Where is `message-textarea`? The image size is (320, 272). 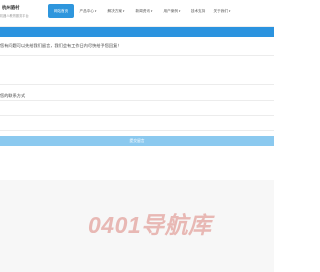 message-textarea is located at coordinates (137, 70).